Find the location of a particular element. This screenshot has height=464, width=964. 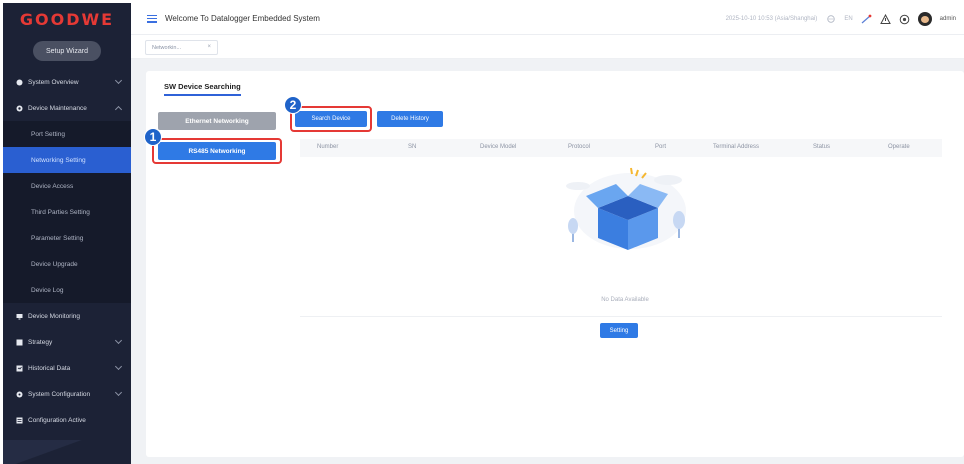

signal-icon is located at coordinates (866, 19).